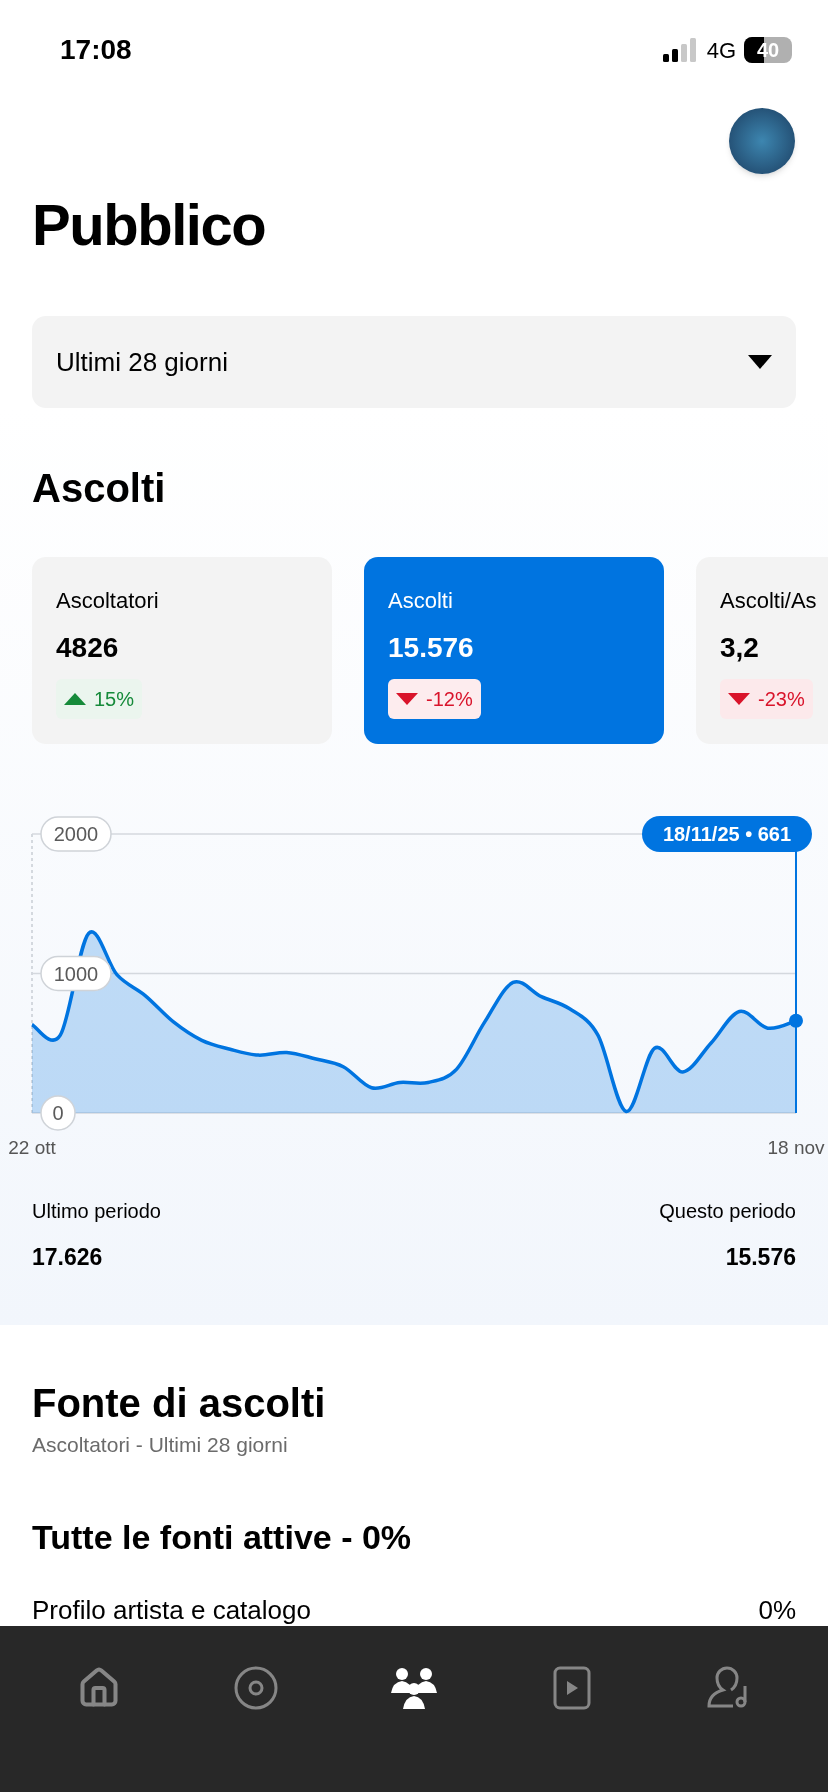 This screenshot has height=1792, width=828. What do you see at coordinates (414, 1688) in the screenshot?
I see `people-group-icon` at bounding box center [414, 1688].